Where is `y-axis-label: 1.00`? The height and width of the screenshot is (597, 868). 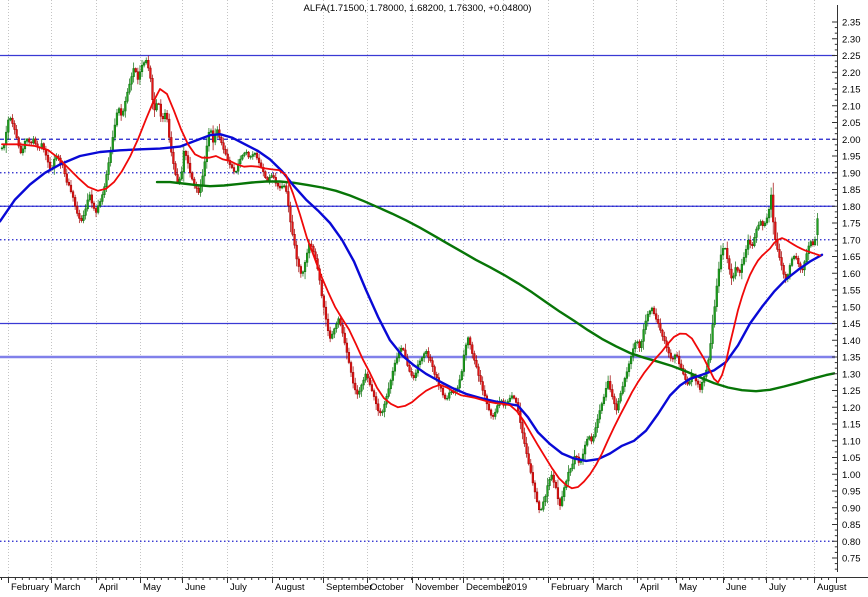 y-axis-label: 1.00 is located at coordinates (851, 475).